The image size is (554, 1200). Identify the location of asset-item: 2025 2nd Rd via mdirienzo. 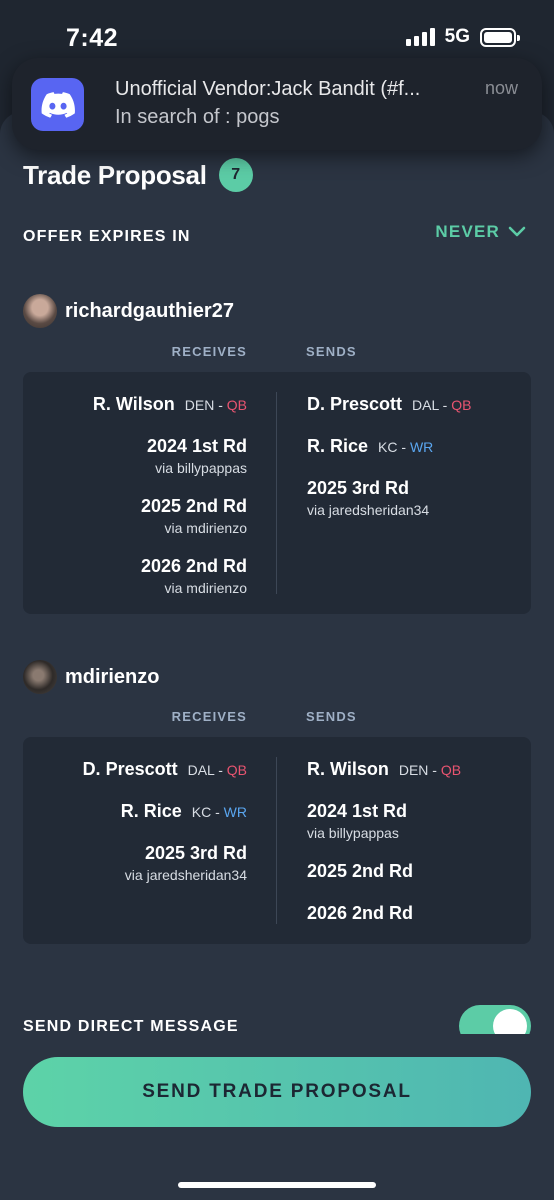
(194, 516).